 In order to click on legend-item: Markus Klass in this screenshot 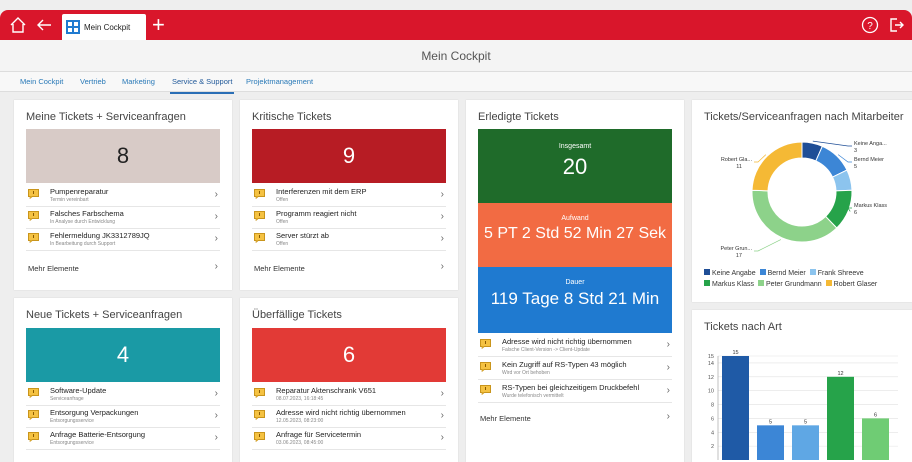, I will do `click(729, 284)`.